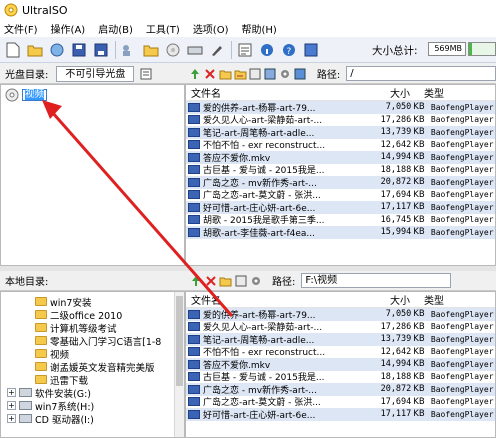 Image resolution: width=496 pixels, height=438 pixels. I want to click on local-delete-icon, so click(210, 280).